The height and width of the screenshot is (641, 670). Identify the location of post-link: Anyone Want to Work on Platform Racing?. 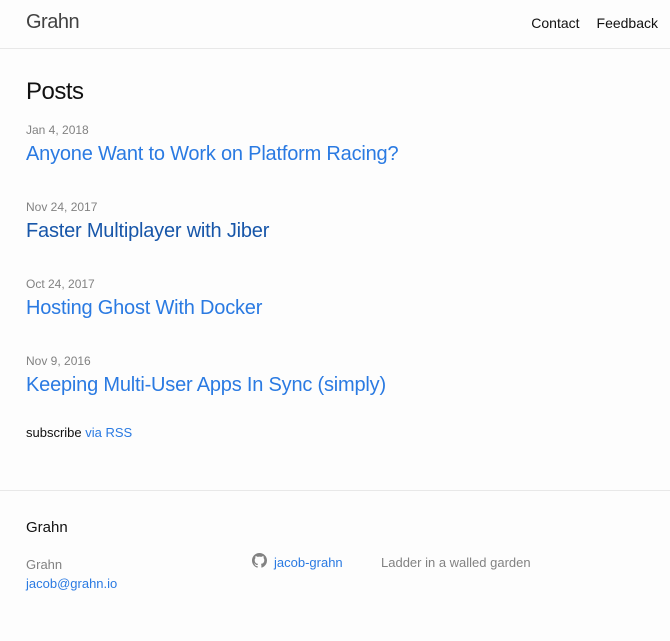
(336, 162).